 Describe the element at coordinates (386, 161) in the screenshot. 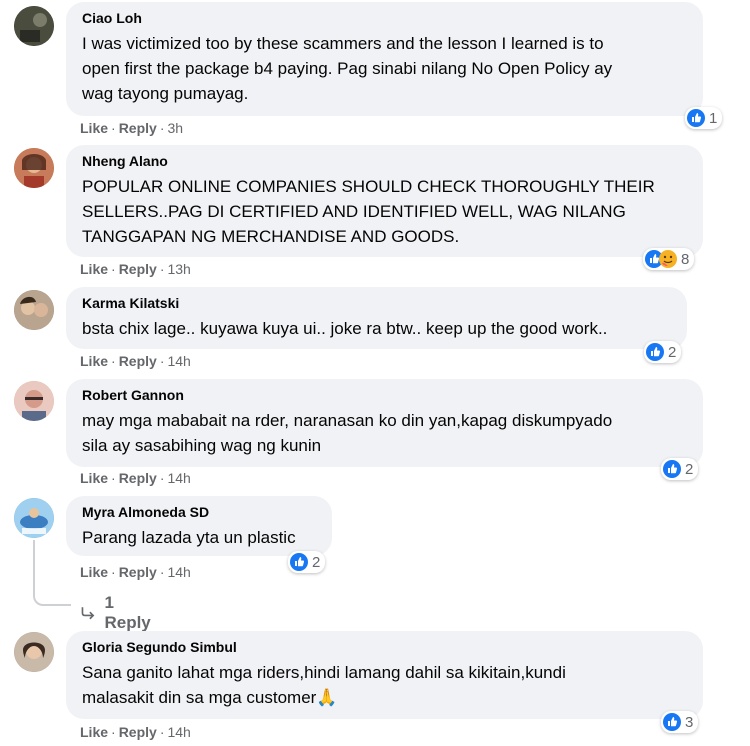

I see `comment-author: Nheng Alano` at that location.